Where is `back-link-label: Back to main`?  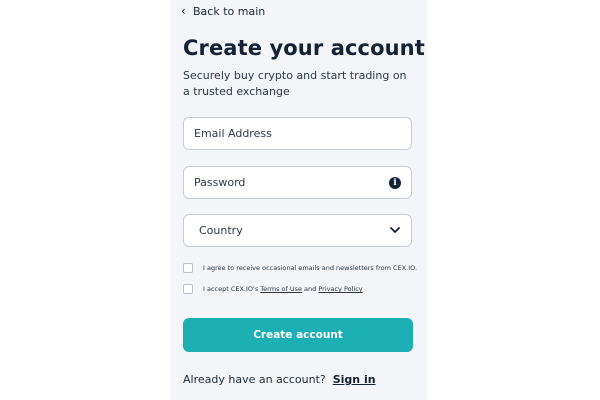
back-link-label: Back to main is located at coordinates (229, 11).